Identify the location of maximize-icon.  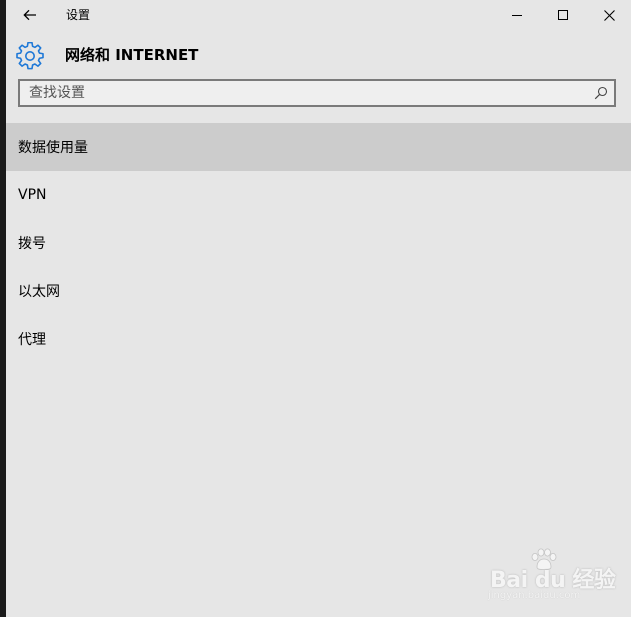
(563, 15).